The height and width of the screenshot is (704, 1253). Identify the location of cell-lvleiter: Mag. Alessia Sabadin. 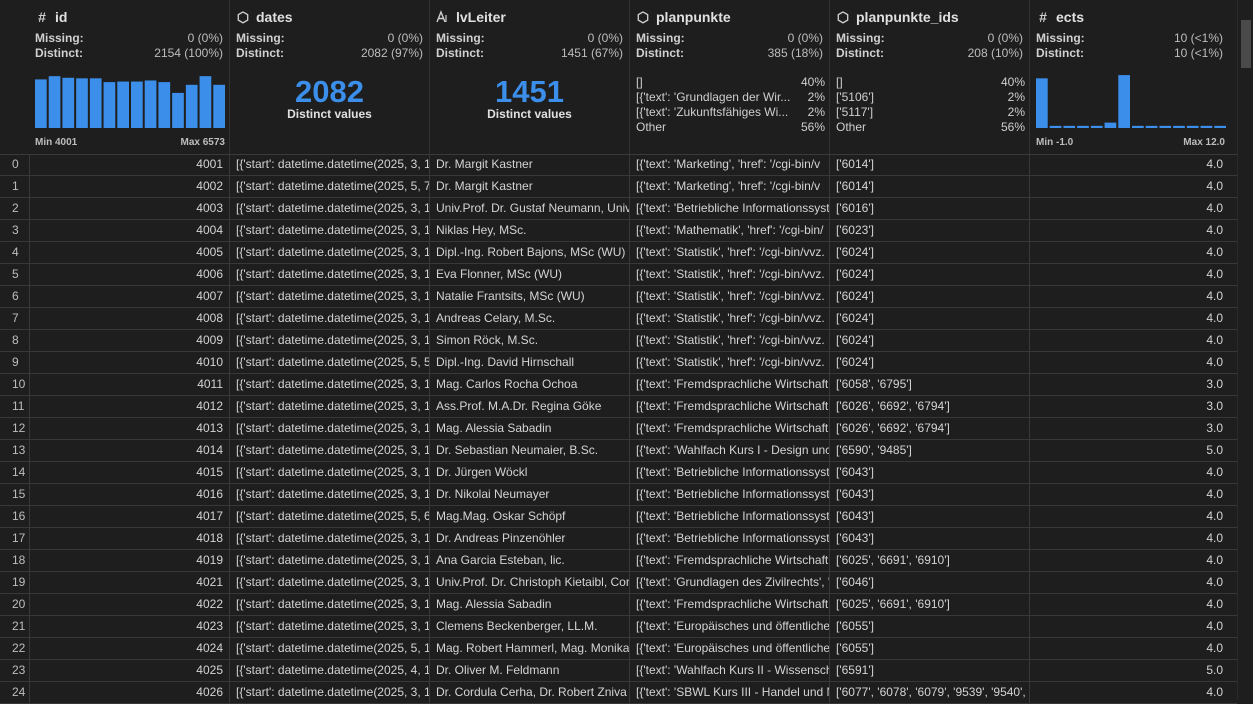
(529, 428).